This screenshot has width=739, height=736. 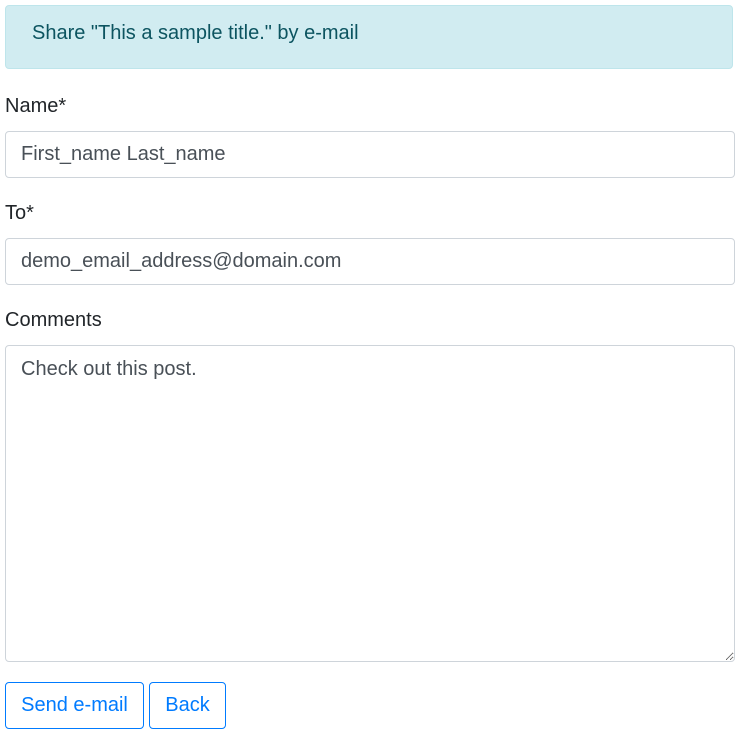 I want to click on back-button: Back, so click(x=187, y=705).